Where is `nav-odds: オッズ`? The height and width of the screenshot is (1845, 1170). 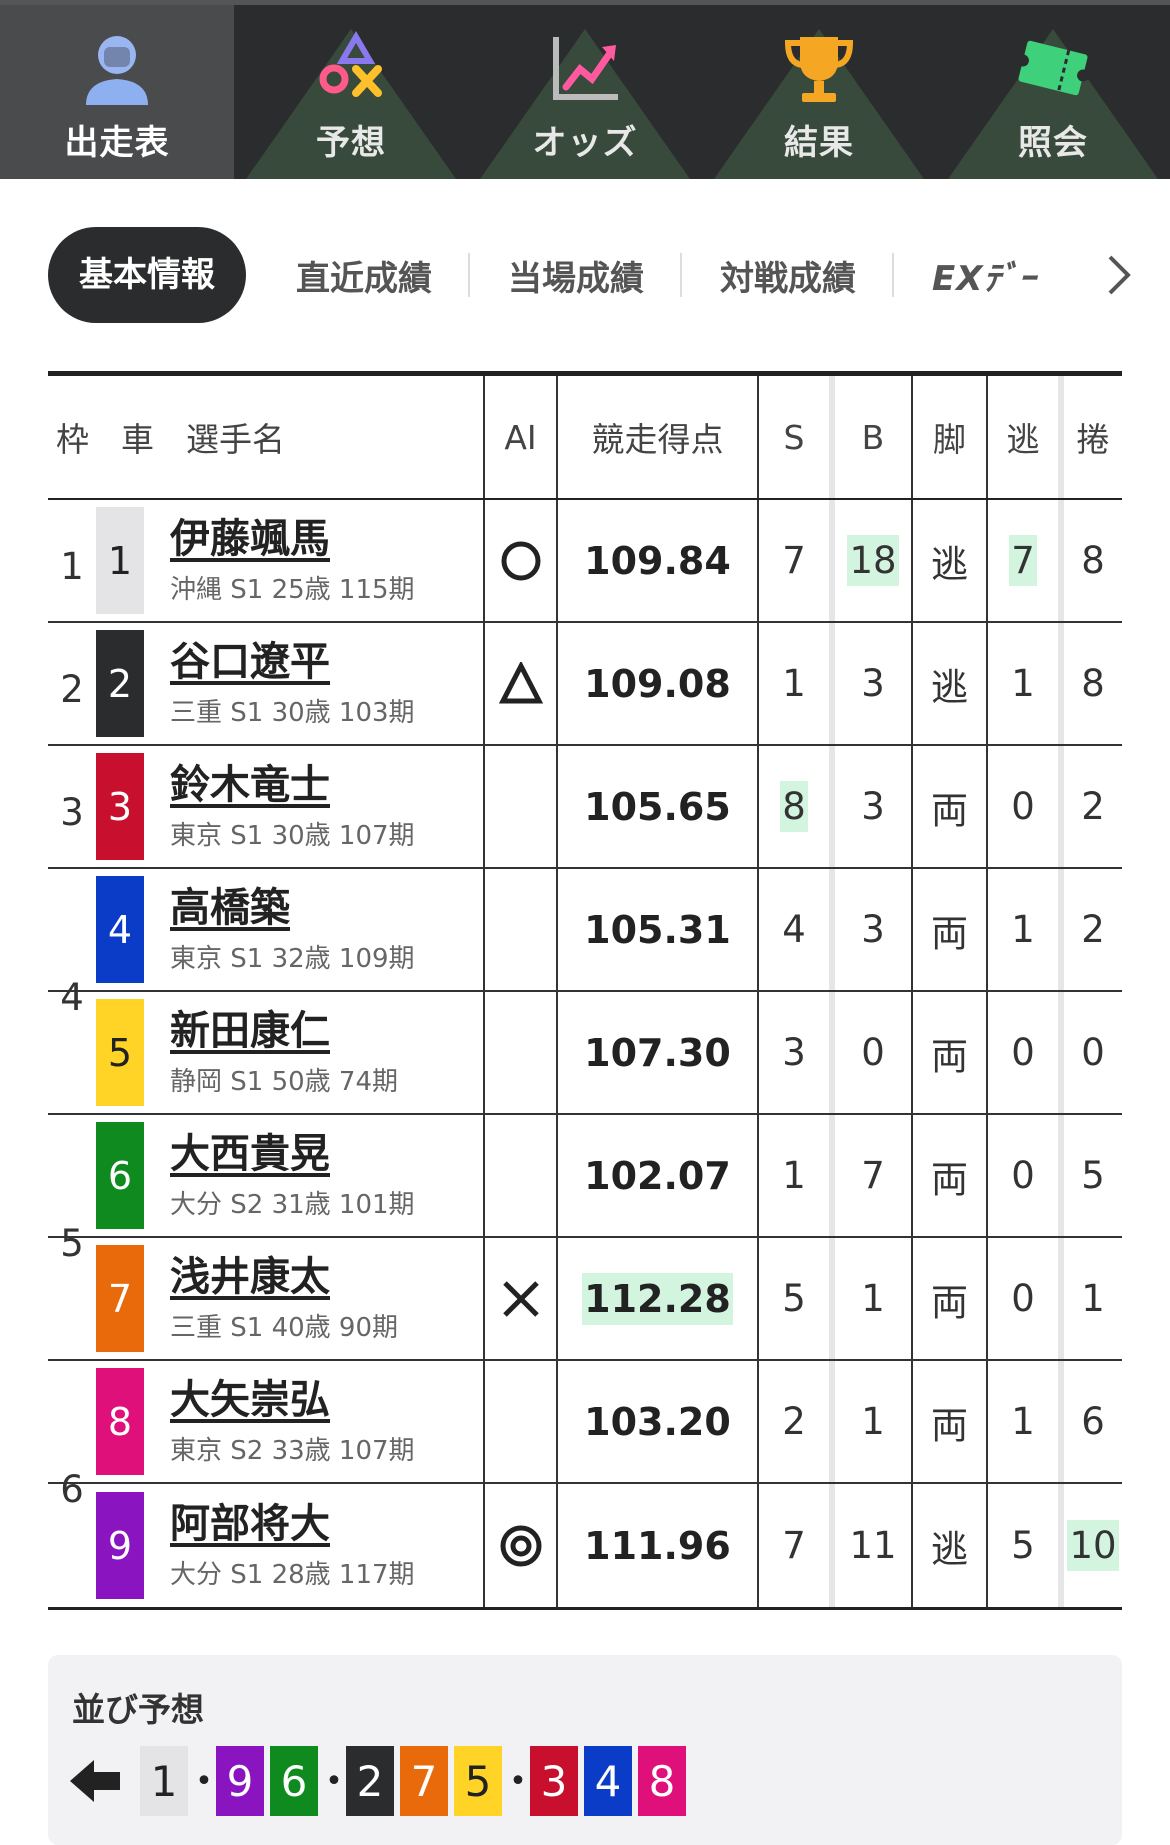 nav-odds: オッズ is located at coordinates (585, 92).